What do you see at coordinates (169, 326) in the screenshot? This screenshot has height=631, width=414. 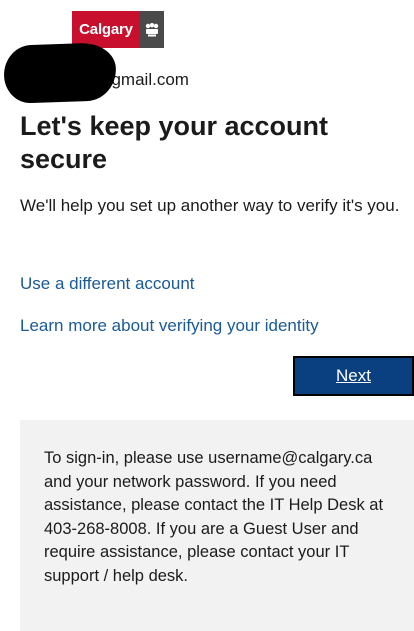 I see `learn-more-link: Learn more about verifying your identity` at bounding box center [169, 326].